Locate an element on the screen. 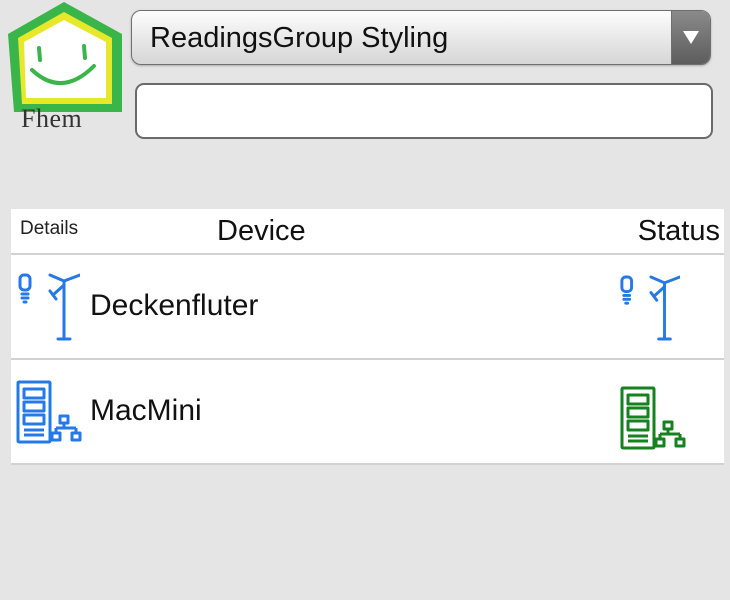  device-name: Deckenfluter is located at coordinates (174, 306).